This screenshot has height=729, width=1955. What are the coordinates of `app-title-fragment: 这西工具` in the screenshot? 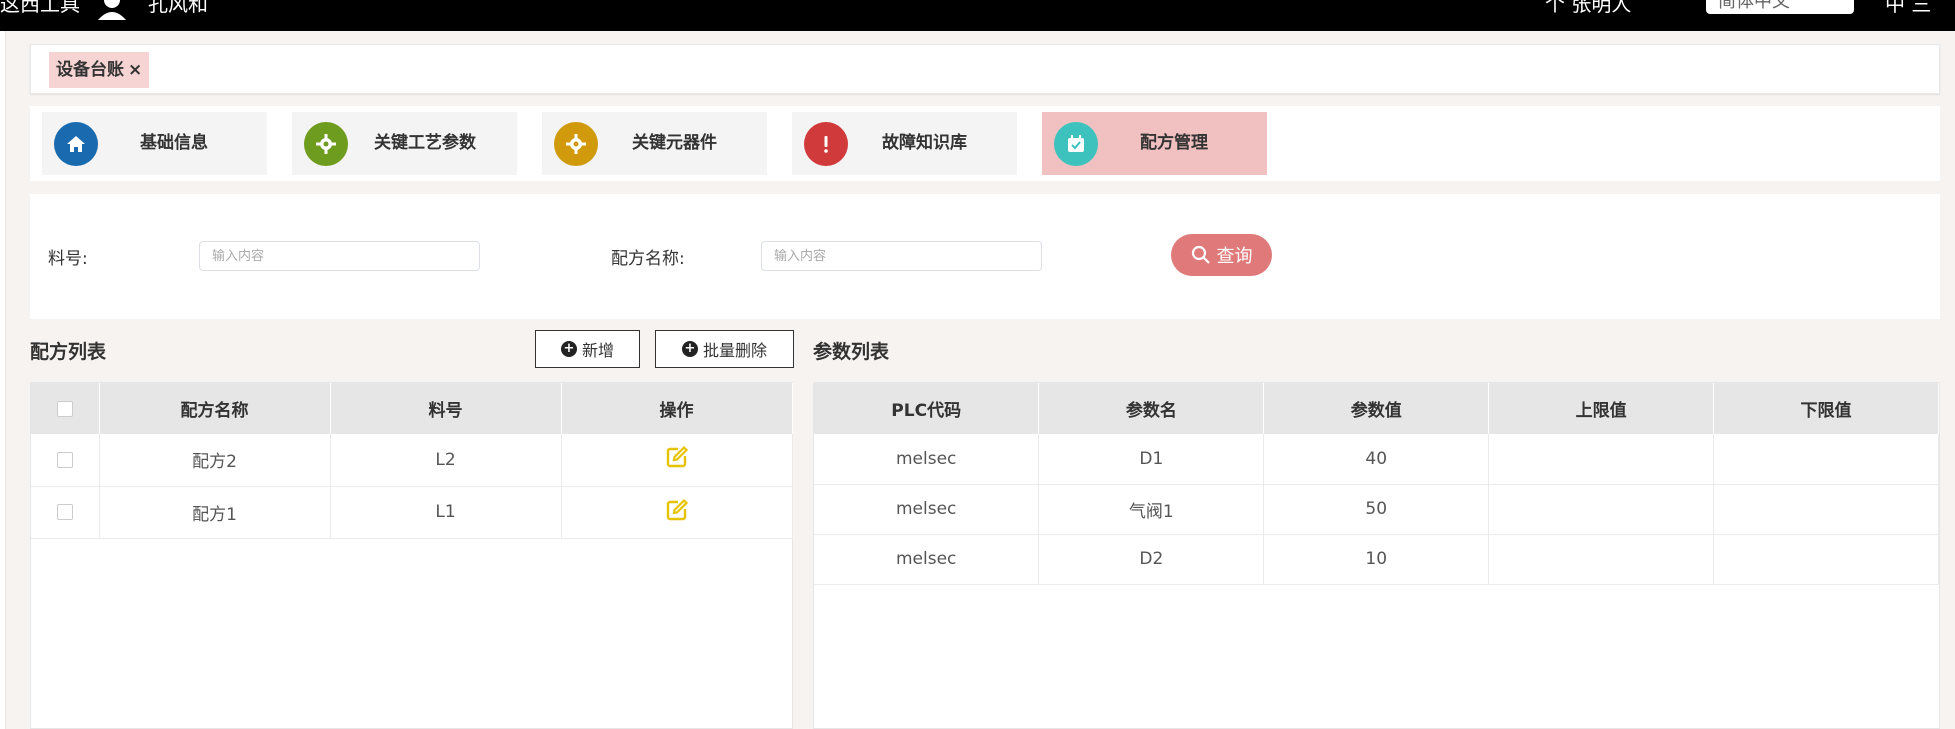 It's located at (40, 8).